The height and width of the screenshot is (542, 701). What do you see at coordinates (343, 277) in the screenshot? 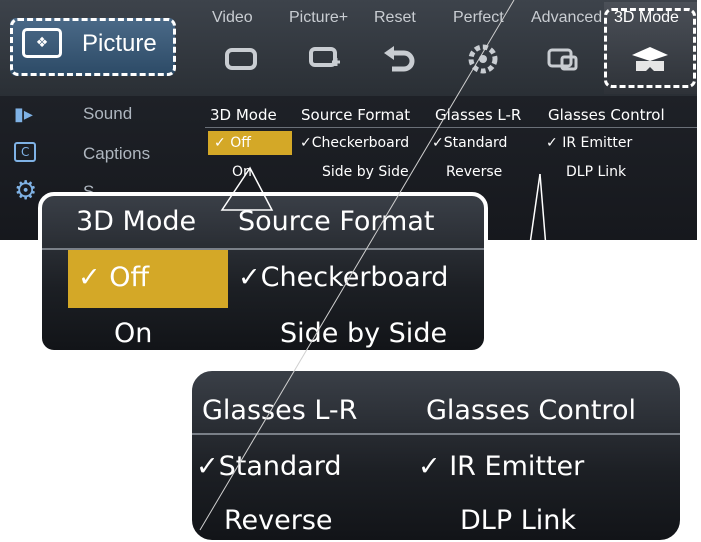
I see `zoom-option-checkerboard: ✓Checkerboard` at bounding box center [343, 277].